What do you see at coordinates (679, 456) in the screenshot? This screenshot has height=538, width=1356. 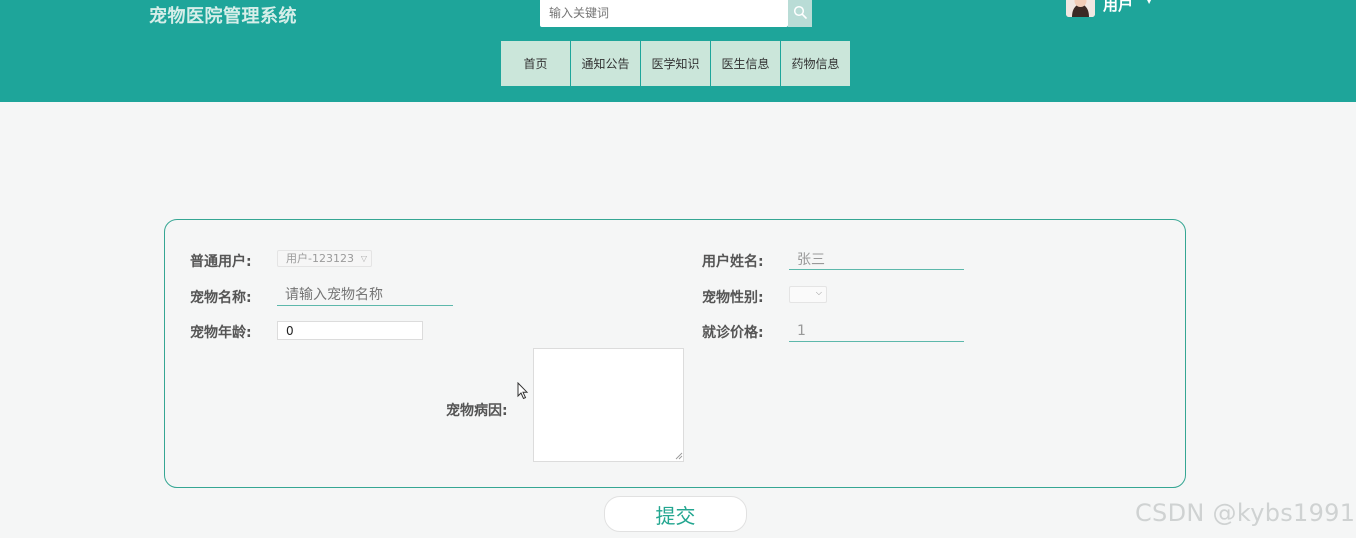 I see `resize-handle-icon` at bounding box center [679, 456].